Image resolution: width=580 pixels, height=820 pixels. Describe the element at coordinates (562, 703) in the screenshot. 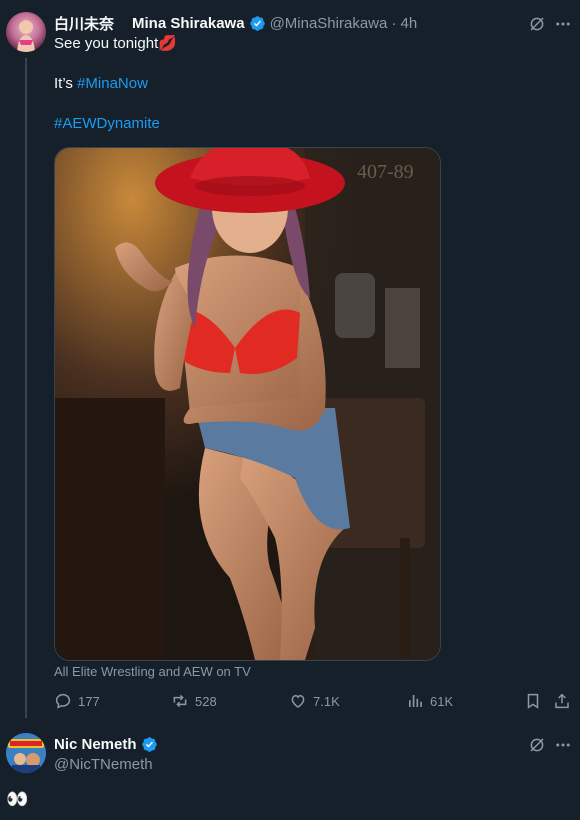

I see `share-icon` at that location.